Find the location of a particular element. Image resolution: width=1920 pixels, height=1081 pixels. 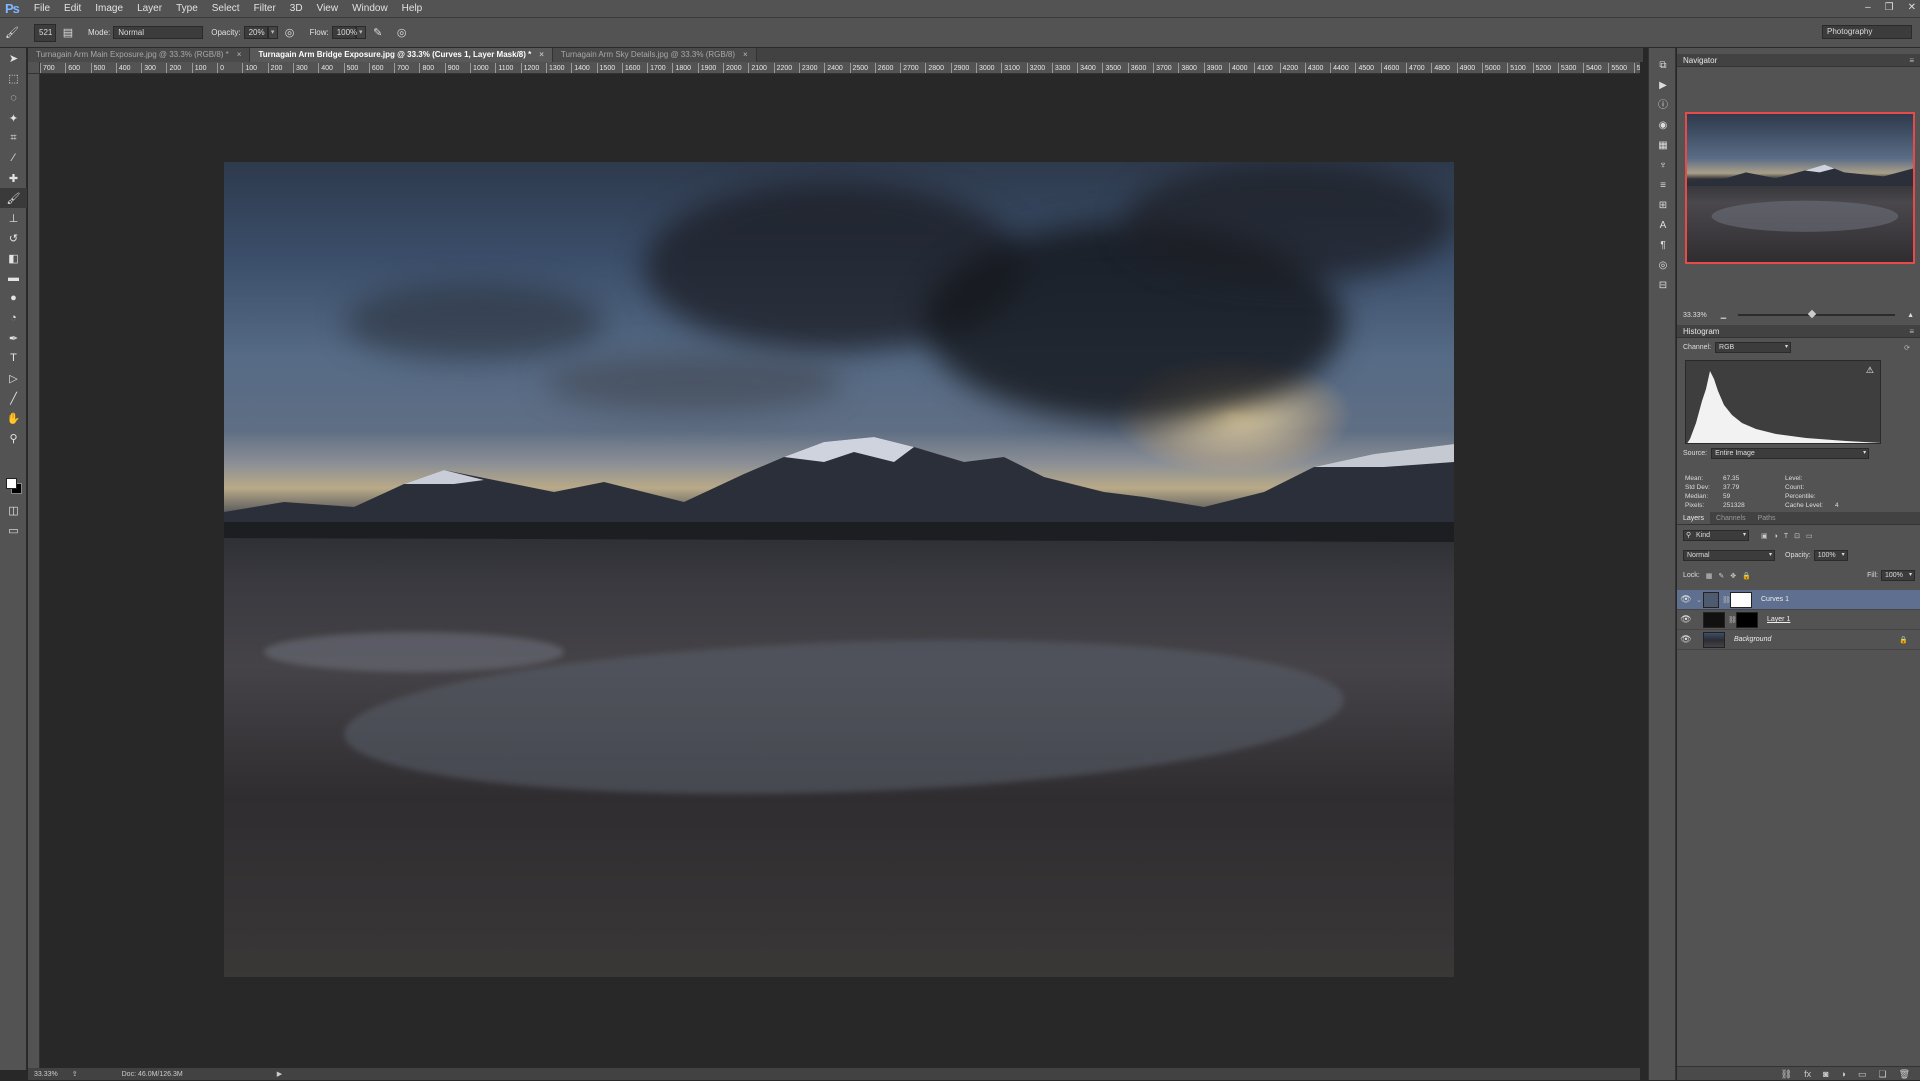

adjustments-panel-icon: ≡ is located at coordinates (1663, 186).